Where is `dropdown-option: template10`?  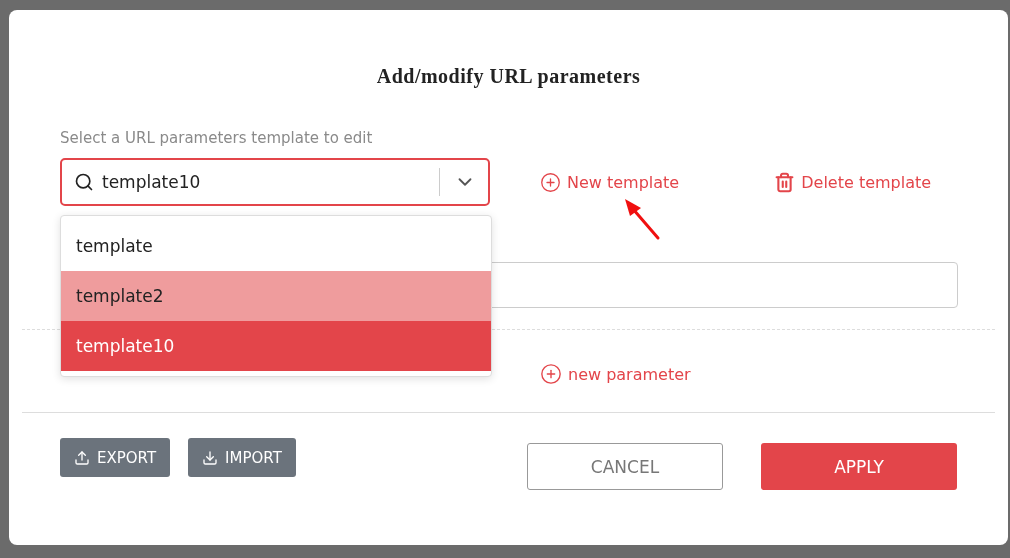
dropdown-option: template10 is located at coordinates (276, 346).